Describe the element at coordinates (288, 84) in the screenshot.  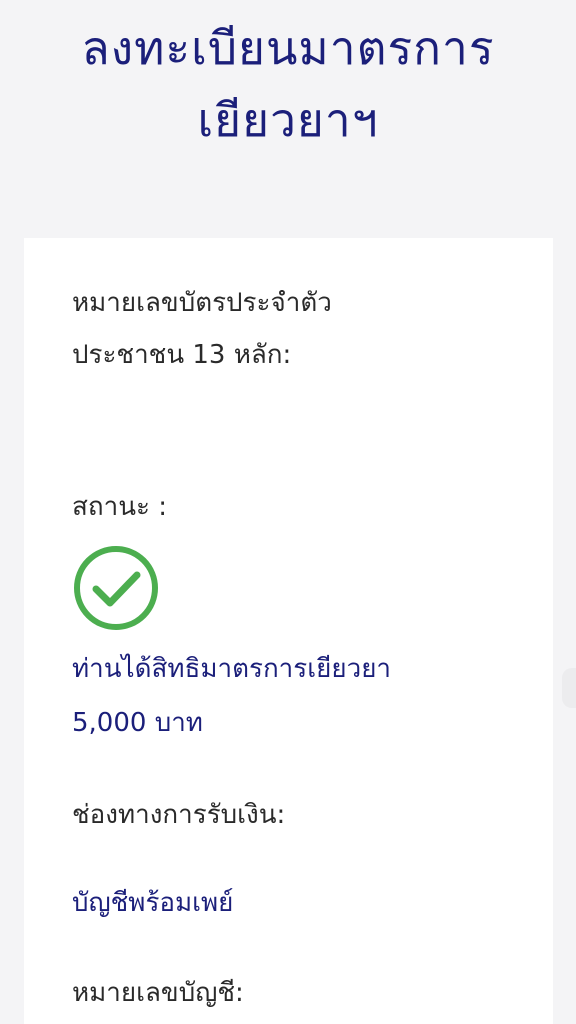
I see `page-title: ลงทะเบียนมาตรการ เยียวยาฯ` at that location.